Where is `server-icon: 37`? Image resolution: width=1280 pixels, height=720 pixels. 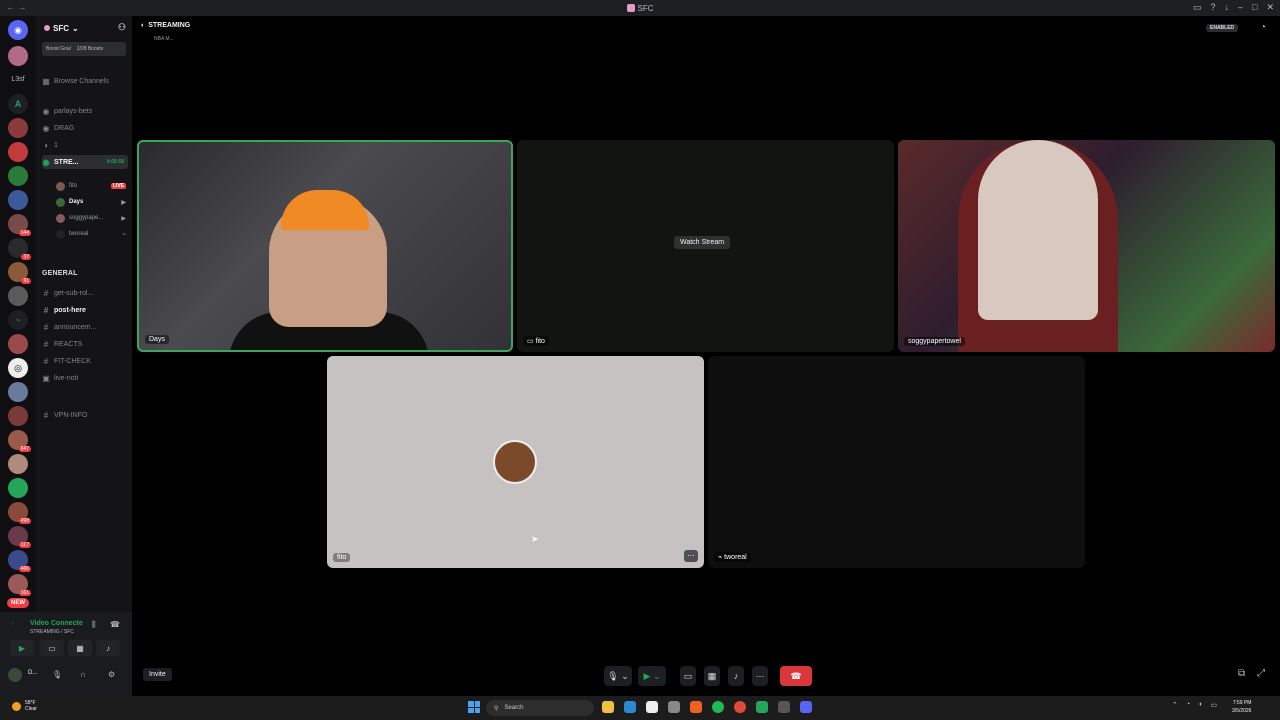 server-icon: 37 is located at coordinates (19, 249).